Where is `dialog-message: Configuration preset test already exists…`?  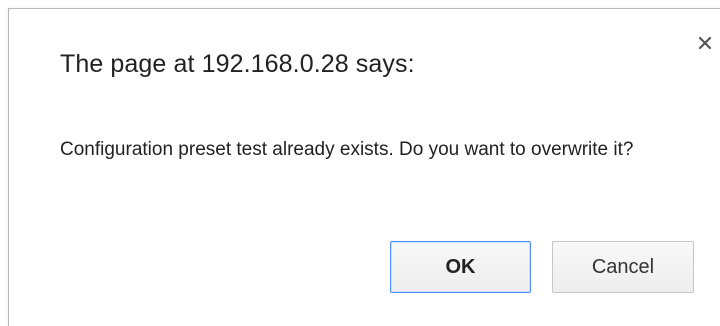
dialog-message: Configuration preset test already exists… is located at coordinates (347, 149).